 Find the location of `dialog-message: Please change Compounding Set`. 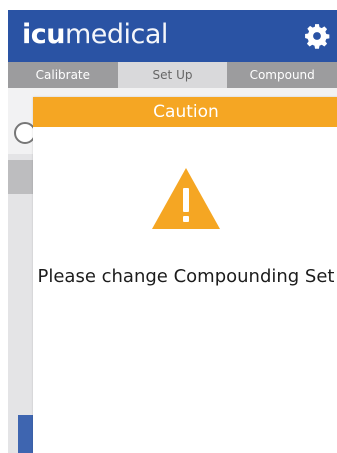

dialog-message: Please change Compounding Set is located at coordinates (186, 276).